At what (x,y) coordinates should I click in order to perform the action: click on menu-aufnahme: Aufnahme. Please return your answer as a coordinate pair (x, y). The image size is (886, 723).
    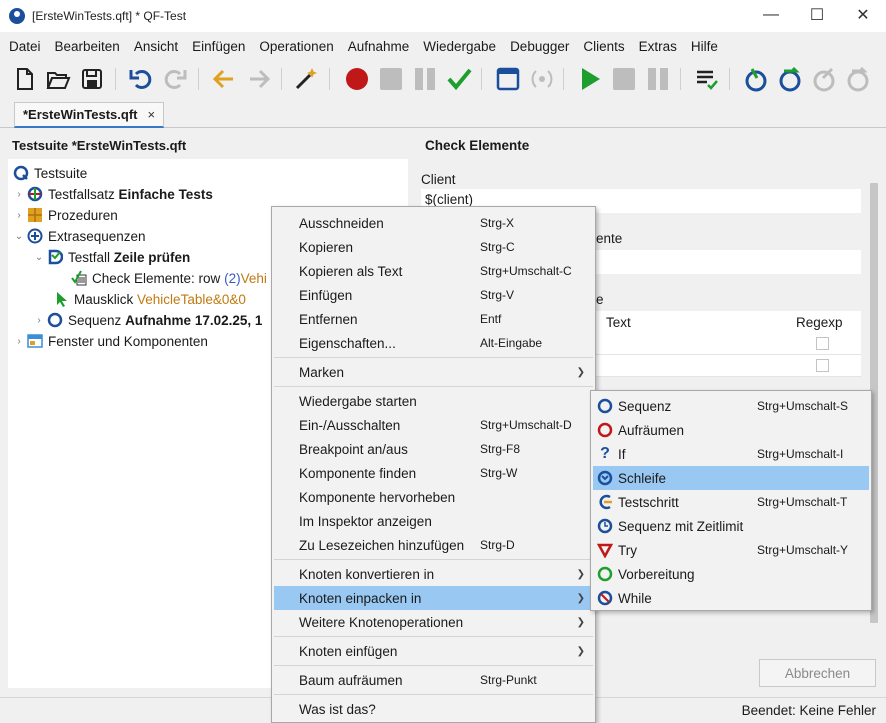
    Looking at the image, I should click on (379, 46).